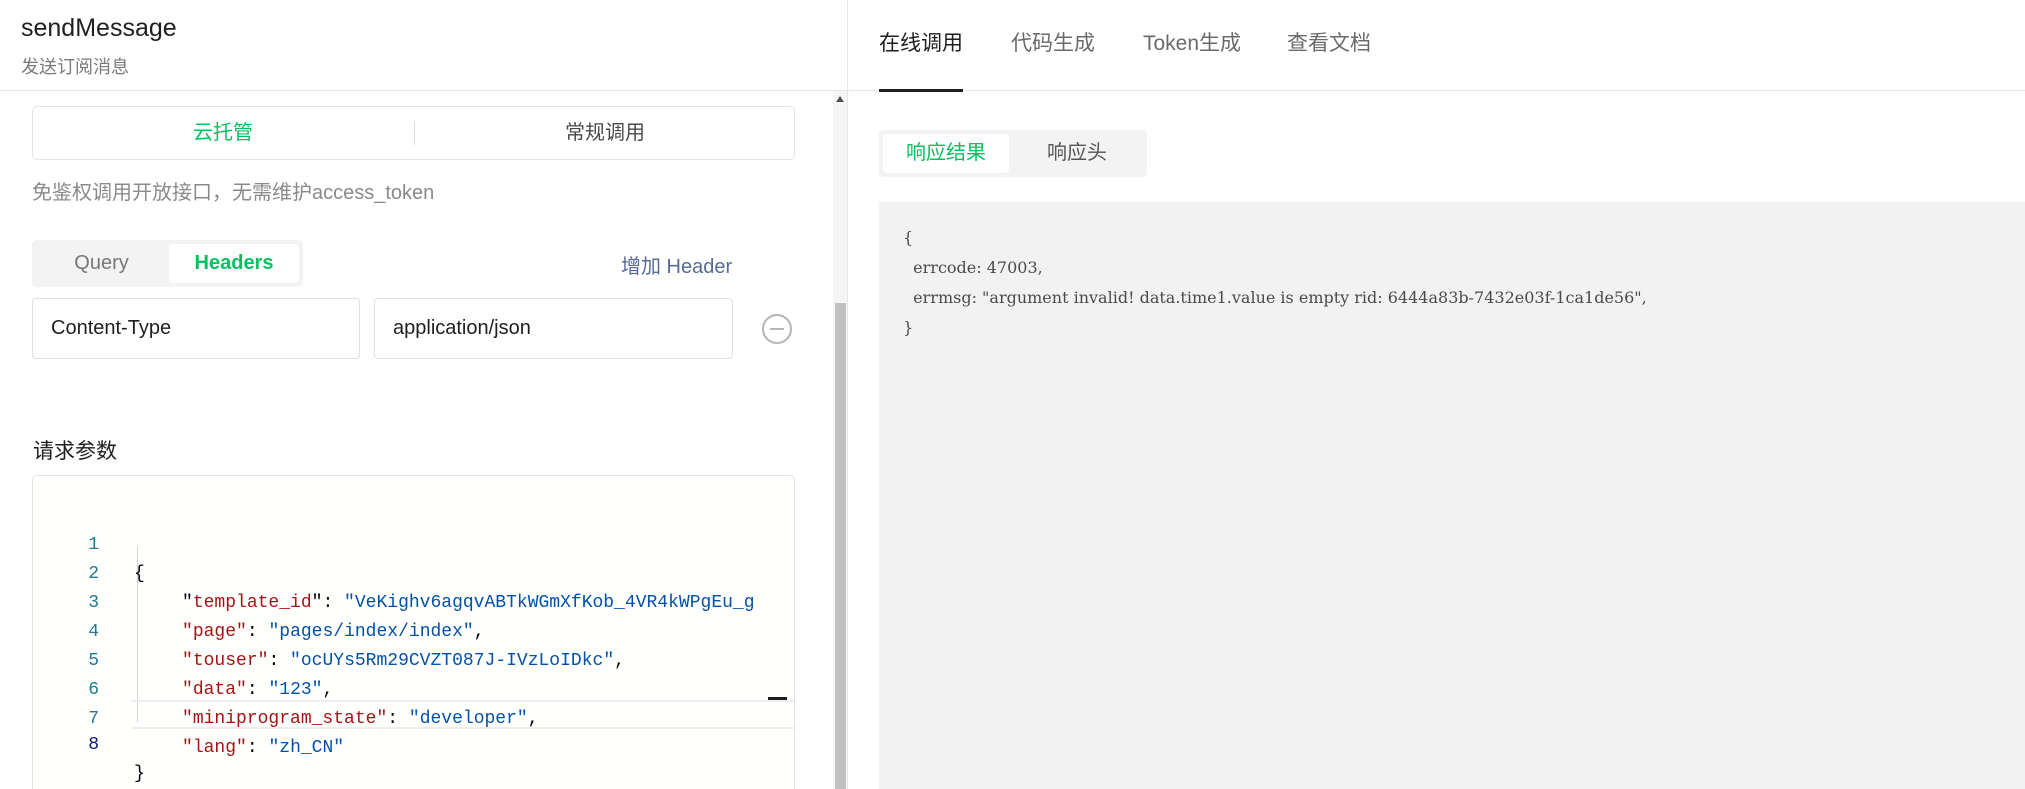  I want to click on tab-token-generation: Token生成, so click(1192, 42).